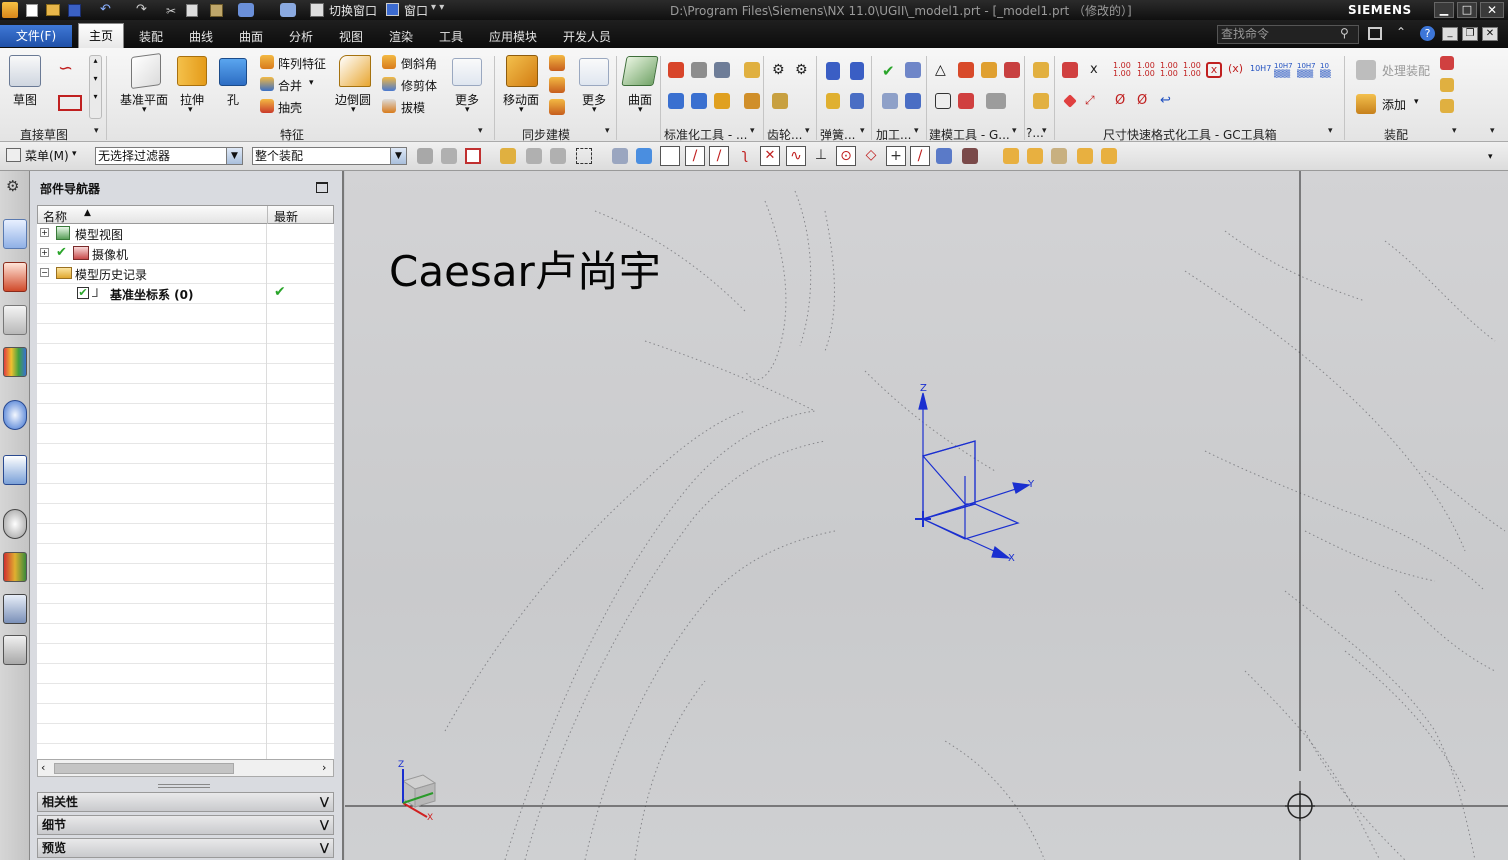  What do you see at coordinates (1467, 10) in the screenshot?
I see `maximize-window-button: □` at bounding box center [1467, 10].